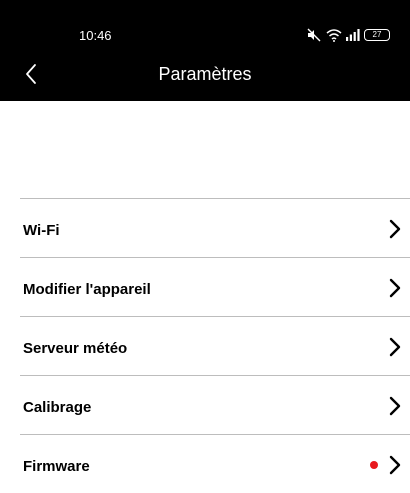  What do you see at coordinates (205, 74) in the screenshot?
I see `page-title: Paramètres` at bounding box center [205, 74].